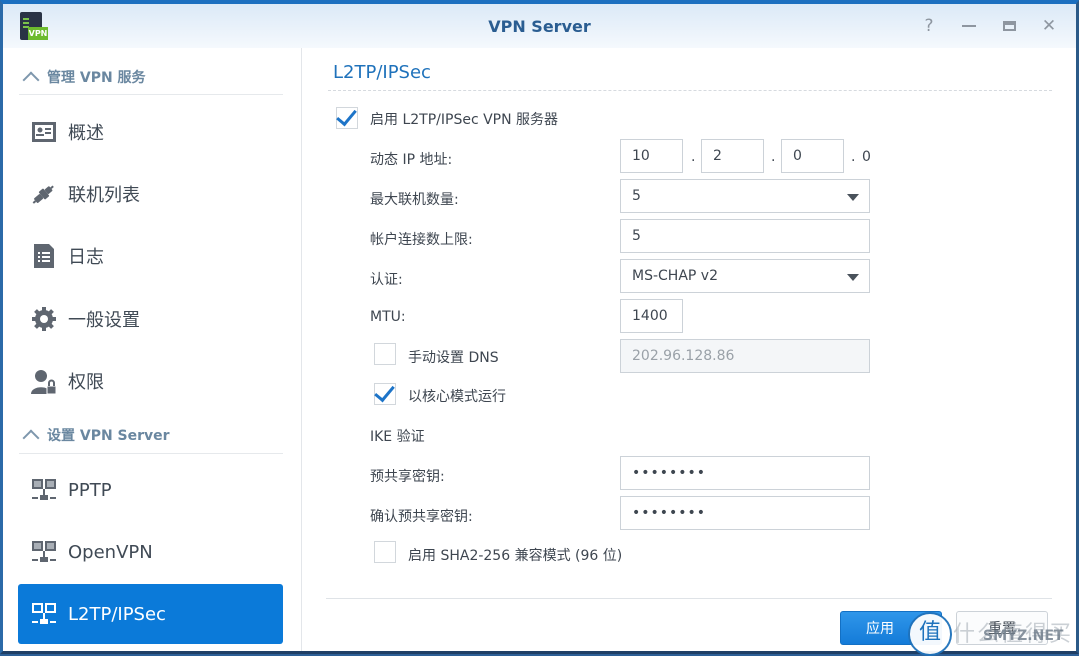  What do you see at coordinates (385, 552) in the screenshot?
I see `sha2-compat-checkbox` at bounding box center [385, 552].